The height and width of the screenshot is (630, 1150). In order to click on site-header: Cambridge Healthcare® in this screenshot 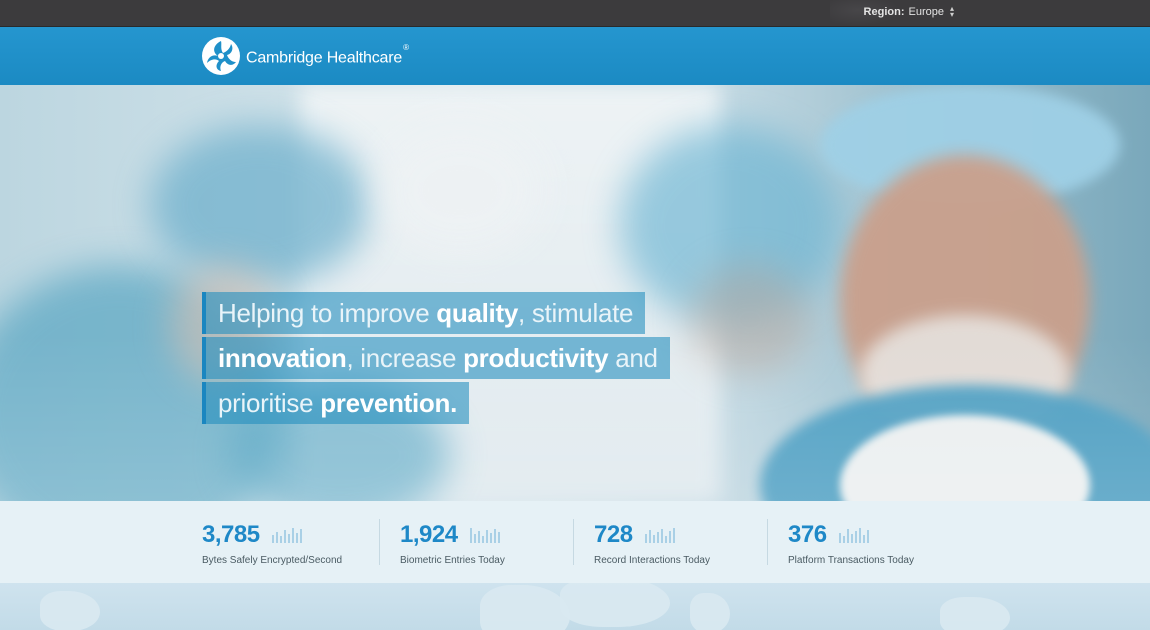, I will do `click(575, 56)`.